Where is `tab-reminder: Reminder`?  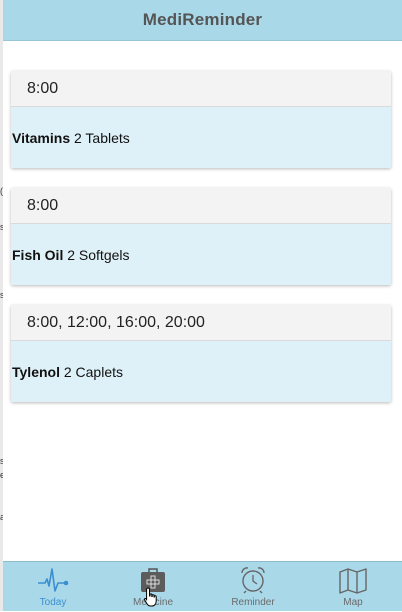 tab-reminder: Reminder is located at coordinates (253, 586).